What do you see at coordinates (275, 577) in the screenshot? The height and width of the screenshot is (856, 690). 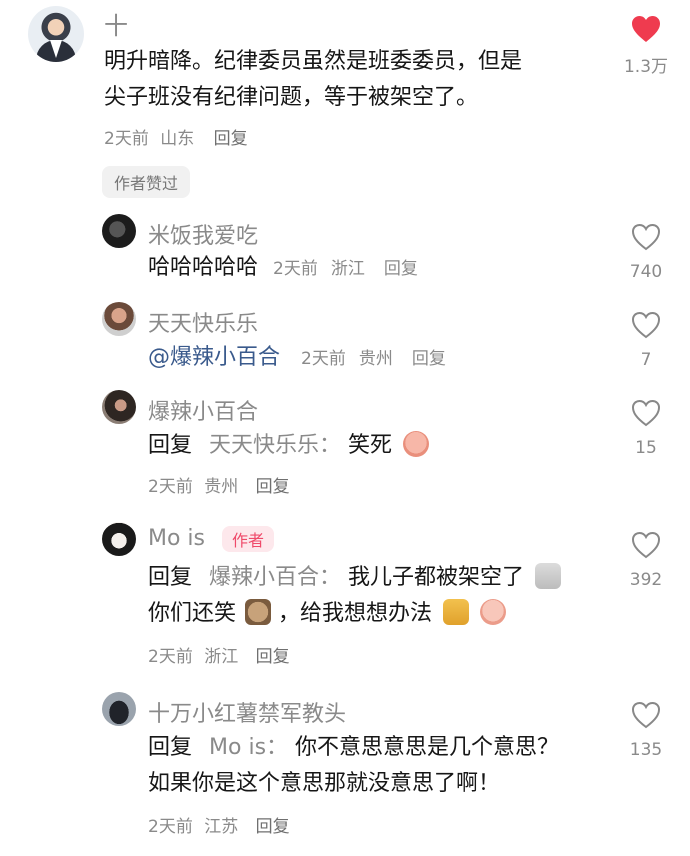 I see `reply-to-username: 爆辣小百合：` at bounding box center [275, 577].